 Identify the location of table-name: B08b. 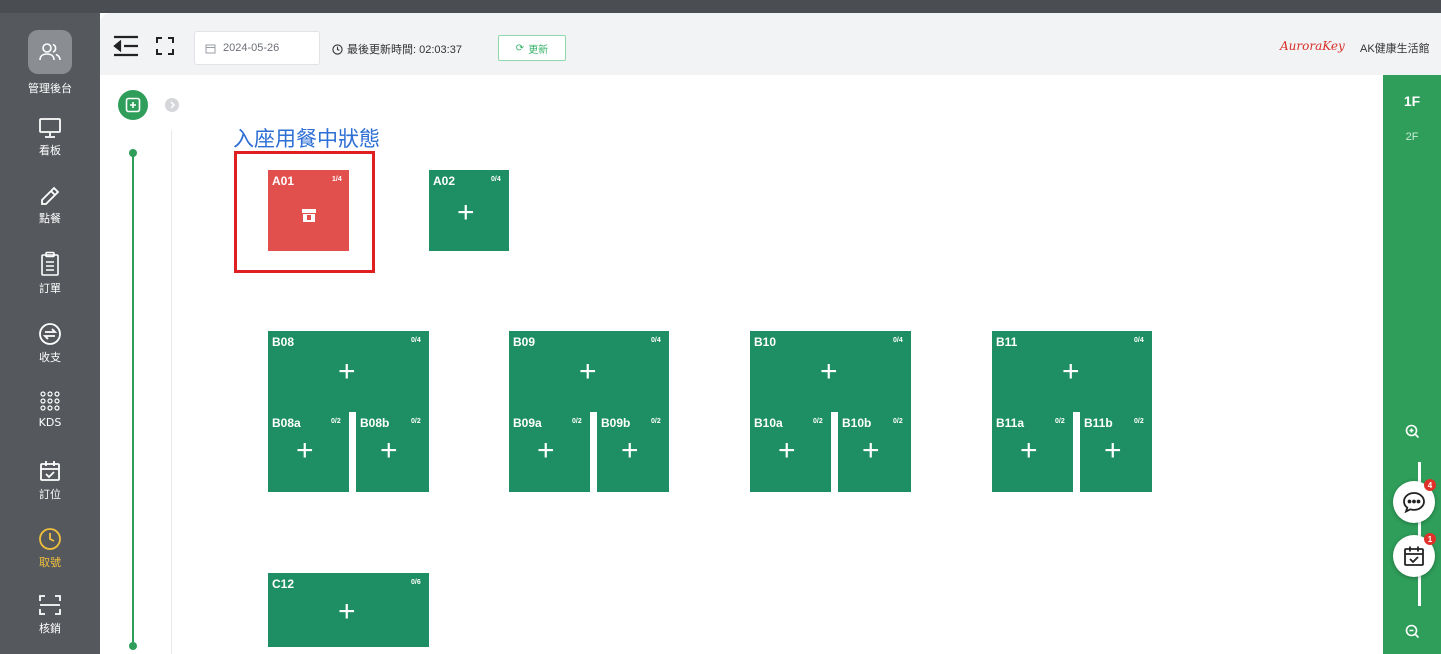
(375, 423).